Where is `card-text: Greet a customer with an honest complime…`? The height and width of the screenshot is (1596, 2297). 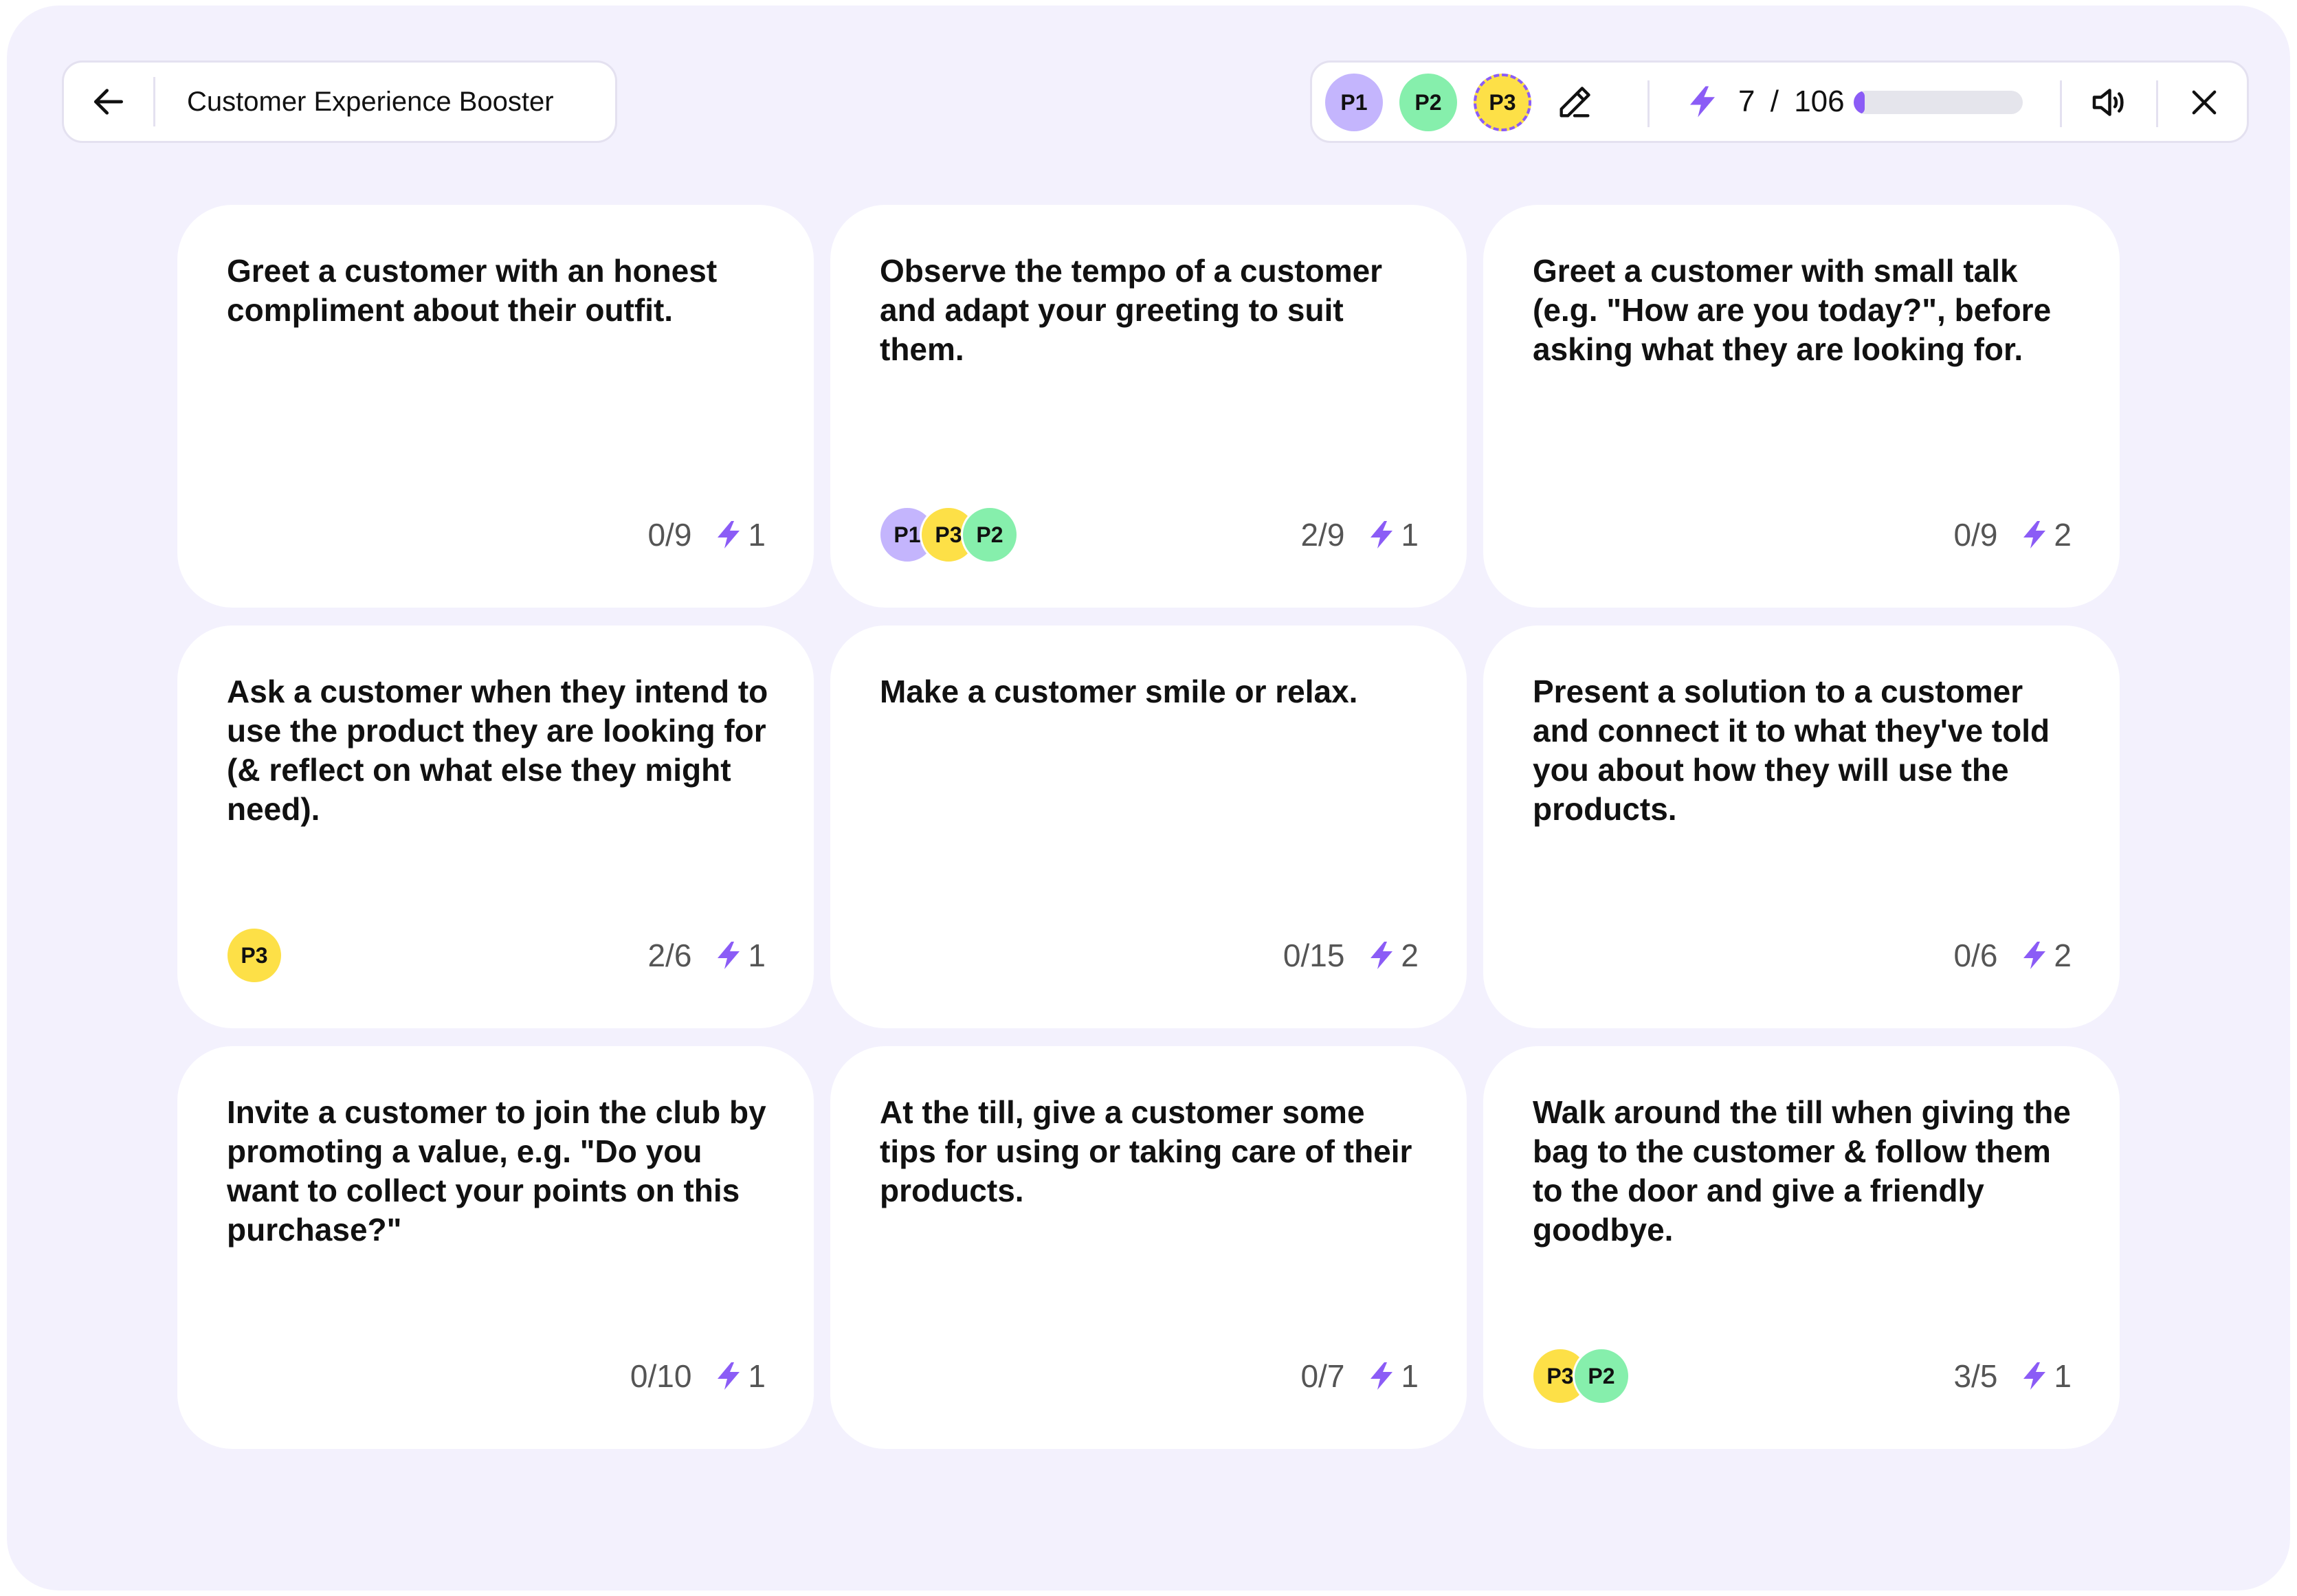 card-text: Greet a customer with an honest complime… is located at coordinates (473, 290).